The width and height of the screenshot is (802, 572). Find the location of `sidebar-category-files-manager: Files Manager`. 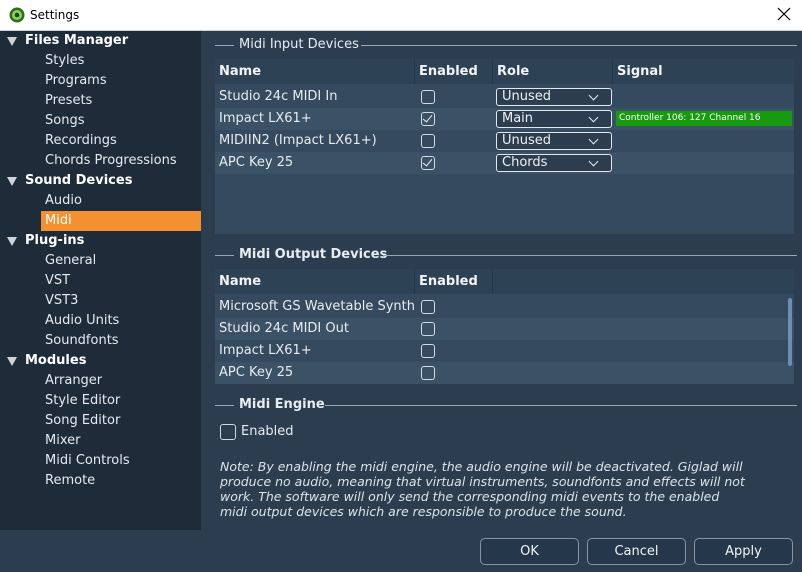

sidebar-category-files-manager: Files Manager is located at coordinates (100, 41).